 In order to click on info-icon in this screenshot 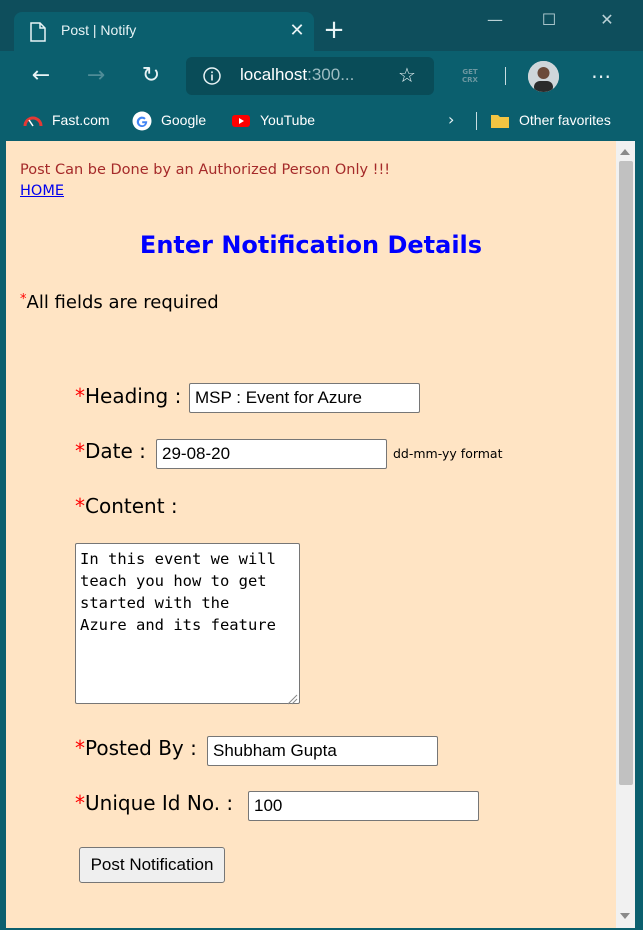, I will do `click(212, 76)`.